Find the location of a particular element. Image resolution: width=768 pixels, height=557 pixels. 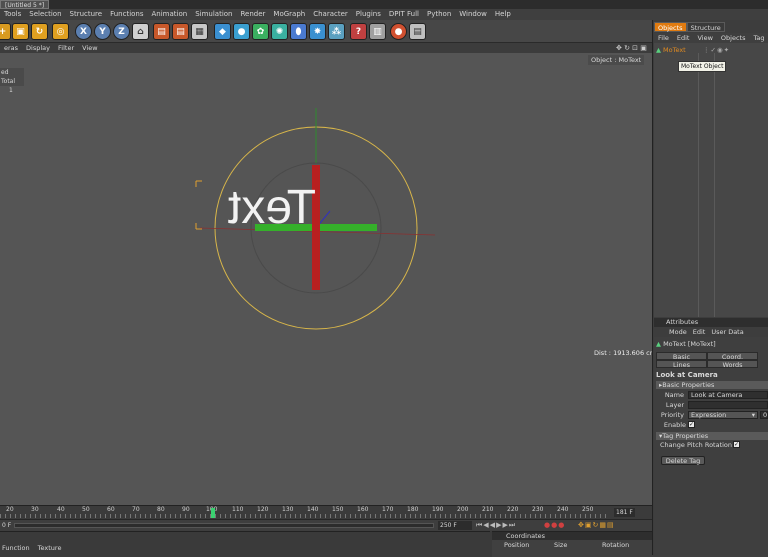

attr-tab-words: Words is located at coordinates (732, 364).